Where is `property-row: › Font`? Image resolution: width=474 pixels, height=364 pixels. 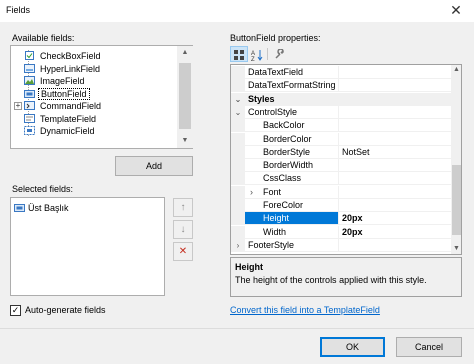
property-row: › Font is located at coordinates (341, 192).